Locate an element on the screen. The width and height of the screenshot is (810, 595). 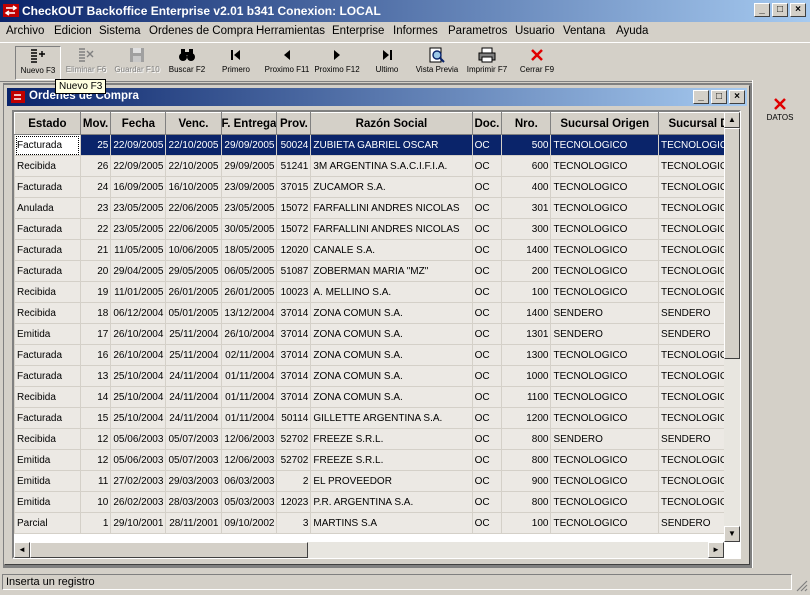
table-cell: CANALE S.A. is located at coordinates (391, 250).